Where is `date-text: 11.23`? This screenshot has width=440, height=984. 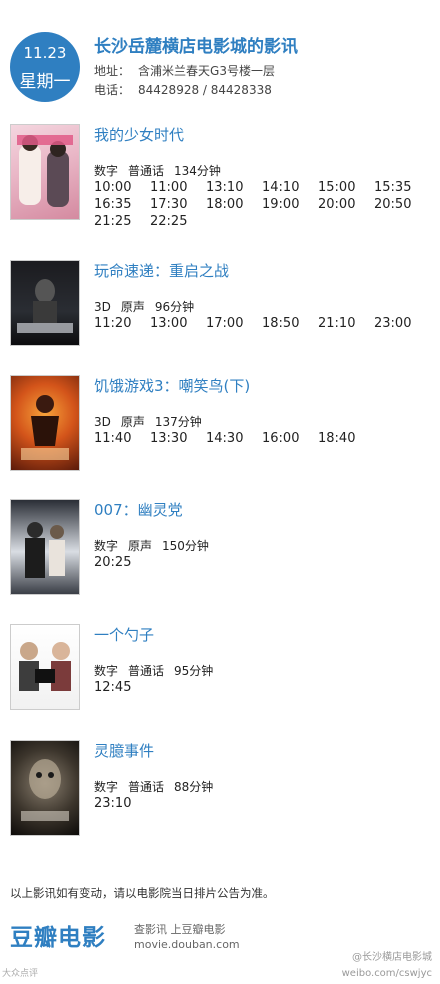
date-text: 11.23 is located at coordinates (45, 53).